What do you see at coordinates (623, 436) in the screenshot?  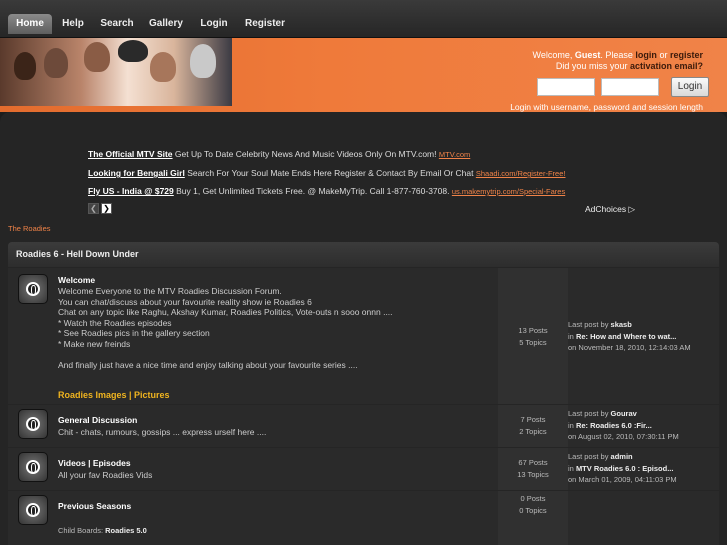 I see `last-post-date: on August 02, 2010, 07:30:11 PM` at bounding box center [623, 436].